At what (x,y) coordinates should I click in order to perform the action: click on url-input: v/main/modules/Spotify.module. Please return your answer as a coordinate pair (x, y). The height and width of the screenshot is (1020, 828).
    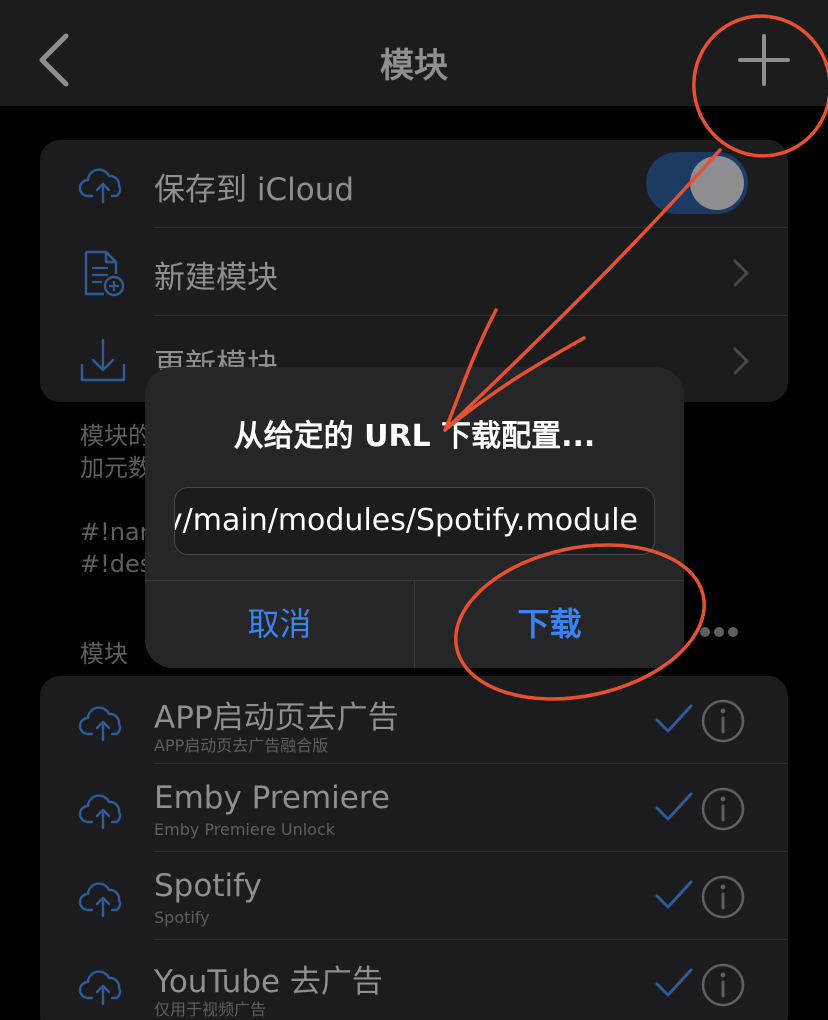
    Looking at the image, I should click on (414, 521).